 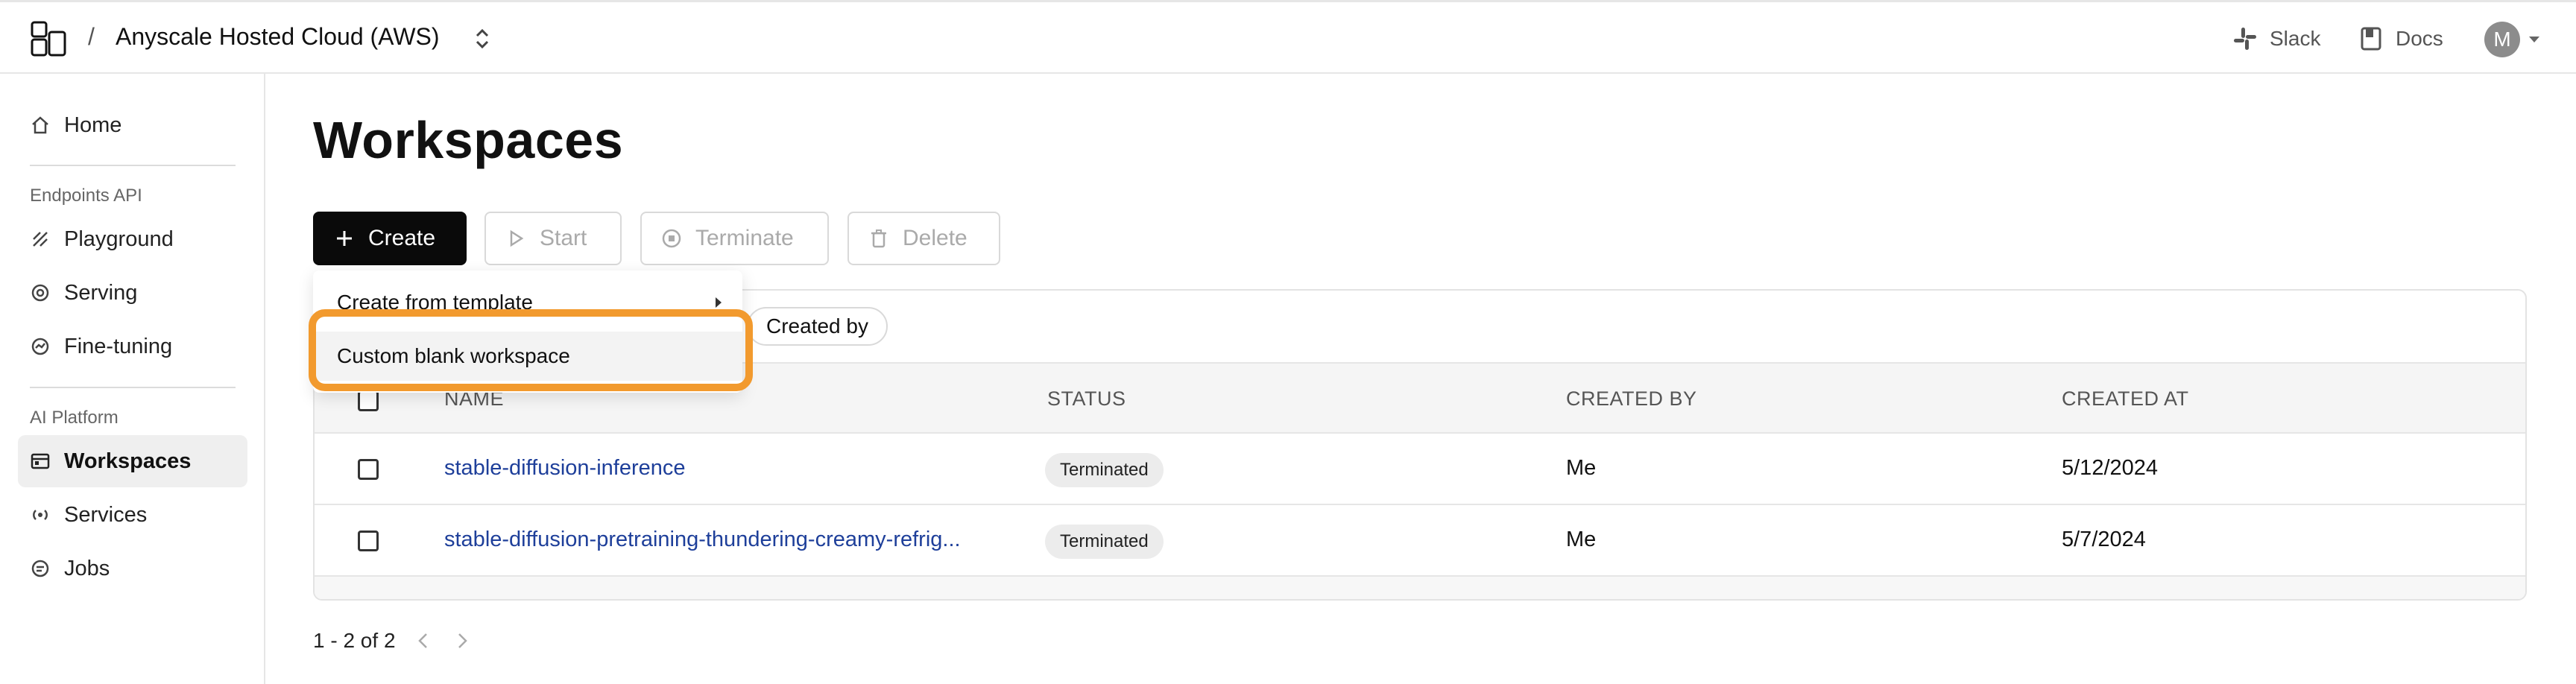 What do you see at coordinates (40, 568) in the screenshot?
I see `jobs-icon` at bounding box center [40, 568].